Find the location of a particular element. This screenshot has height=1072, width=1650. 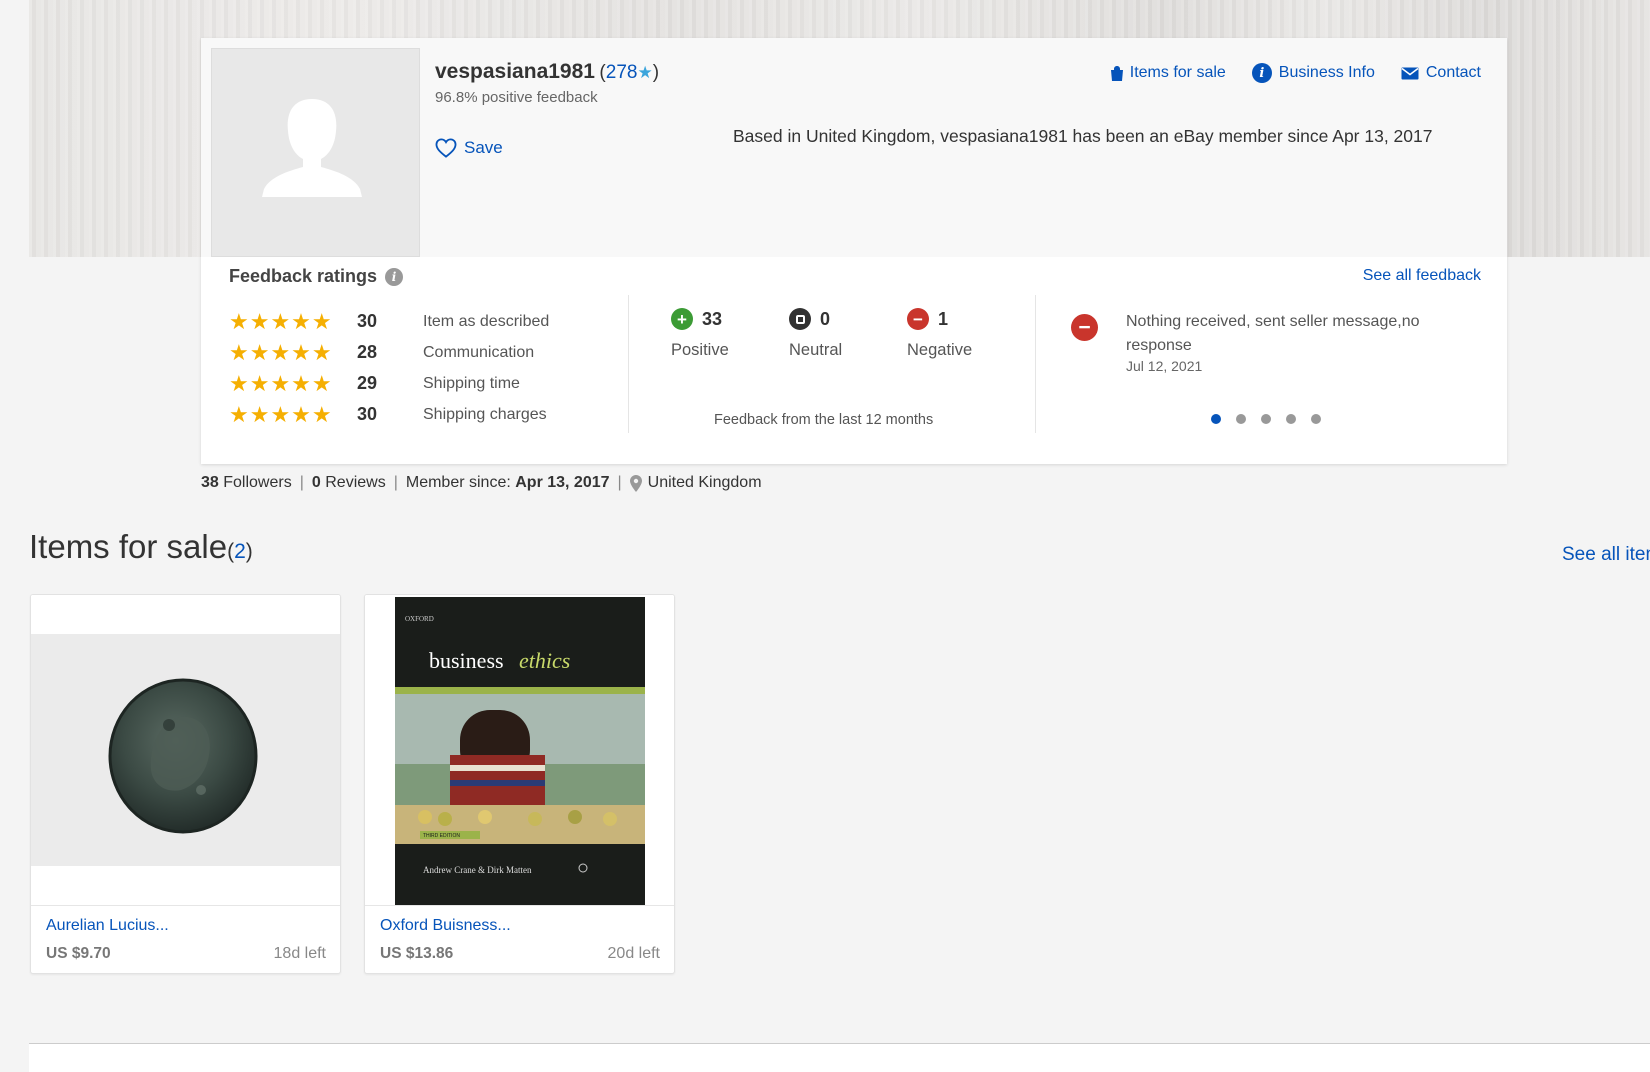

book-title-part-a: business is located at coordinates (466, 660).